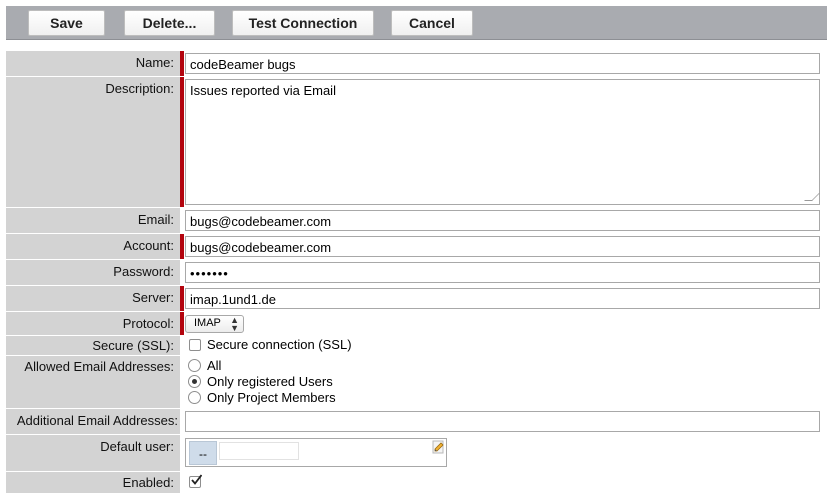  I want to click on password-input: •••••••, so click(502, 272).